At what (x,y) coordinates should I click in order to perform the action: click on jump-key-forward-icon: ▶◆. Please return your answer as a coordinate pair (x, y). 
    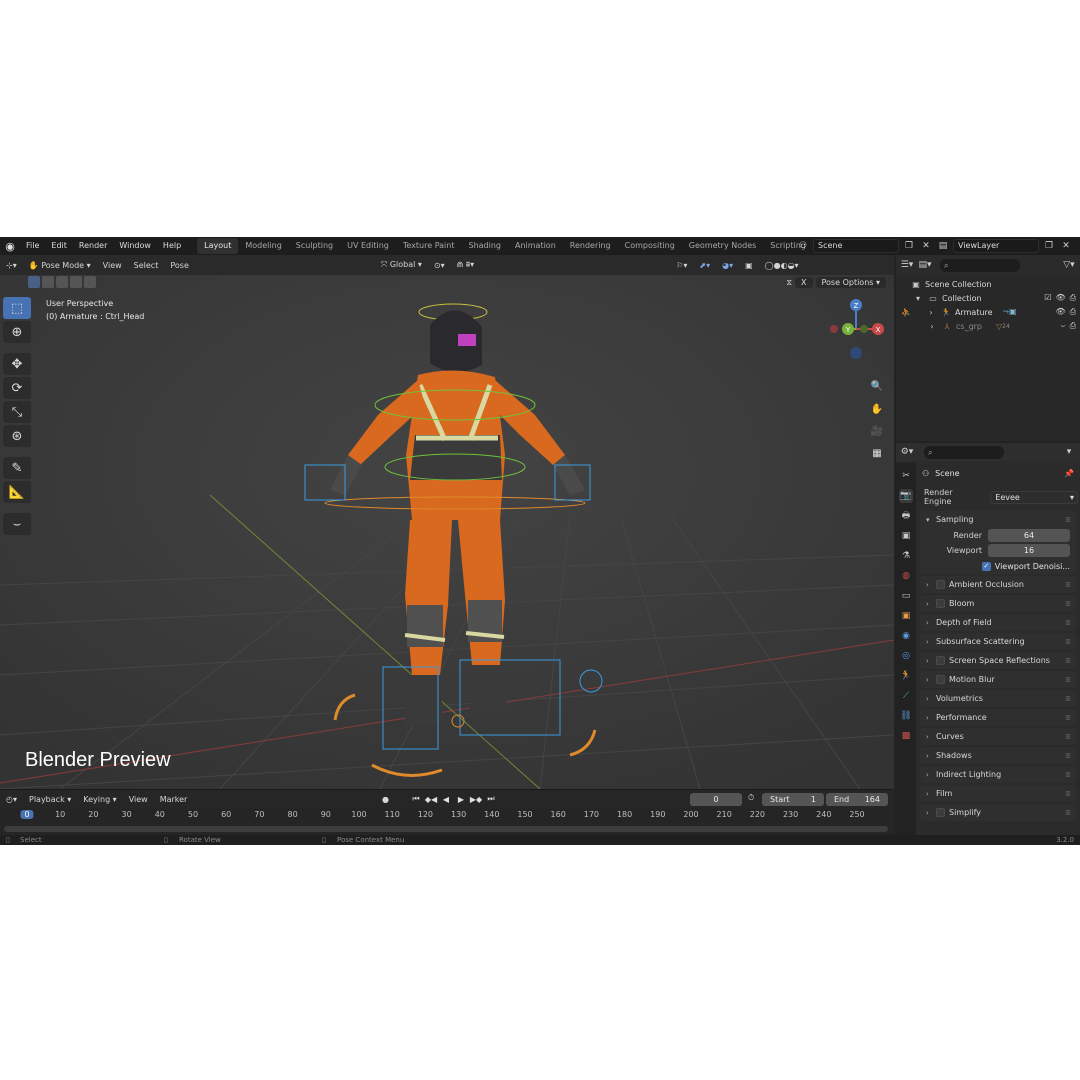
    Looking at the image, I should click on (476, 799).